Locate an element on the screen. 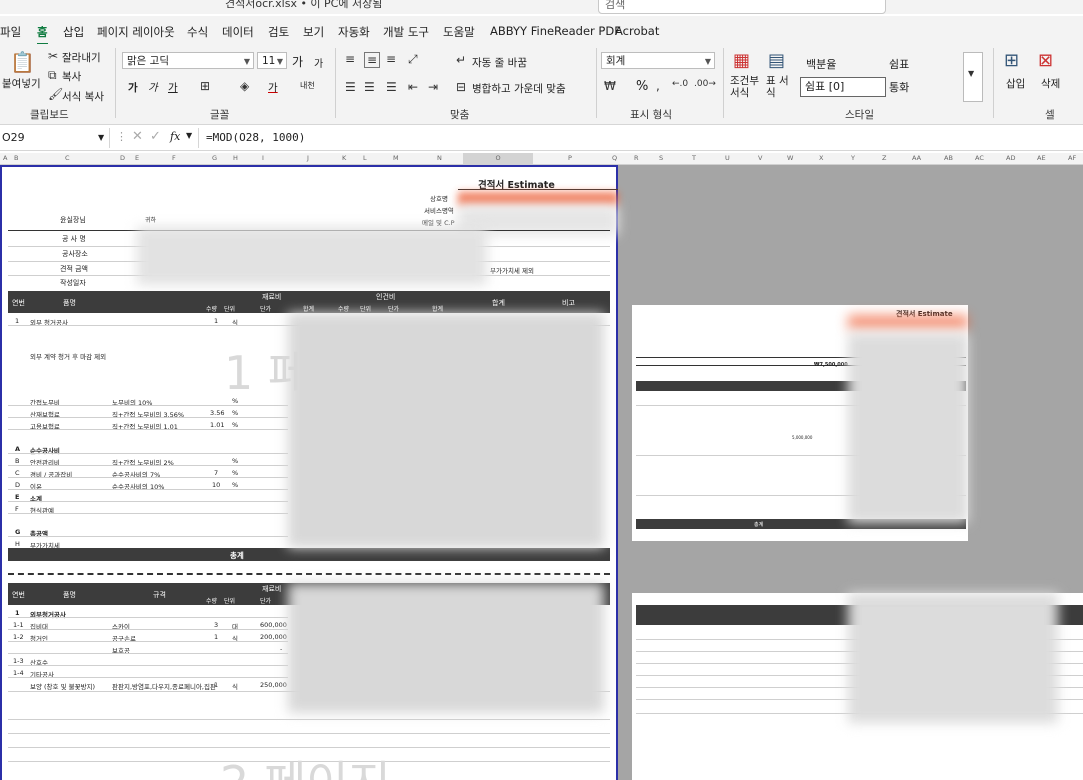 The width and height of the screenshot is (1083, 780). formula-input: =MOD(O28, 1000) is located at coordinates (255, 137).